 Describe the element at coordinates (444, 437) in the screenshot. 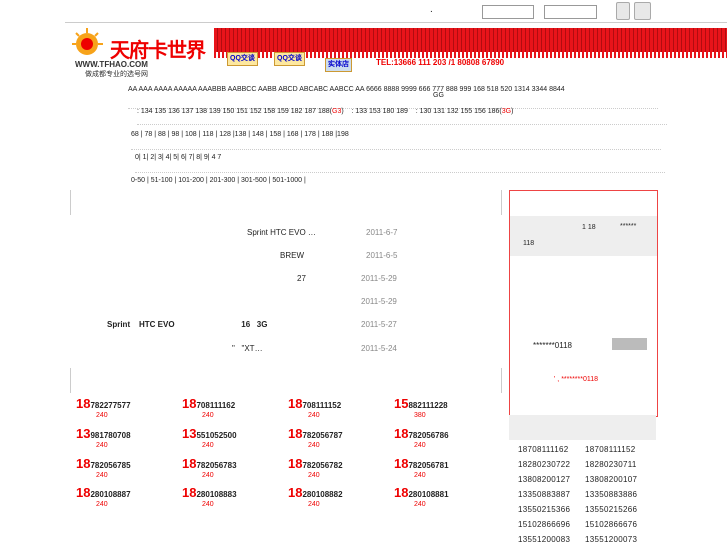

I see `number-item: 18782056786 240` at that location.